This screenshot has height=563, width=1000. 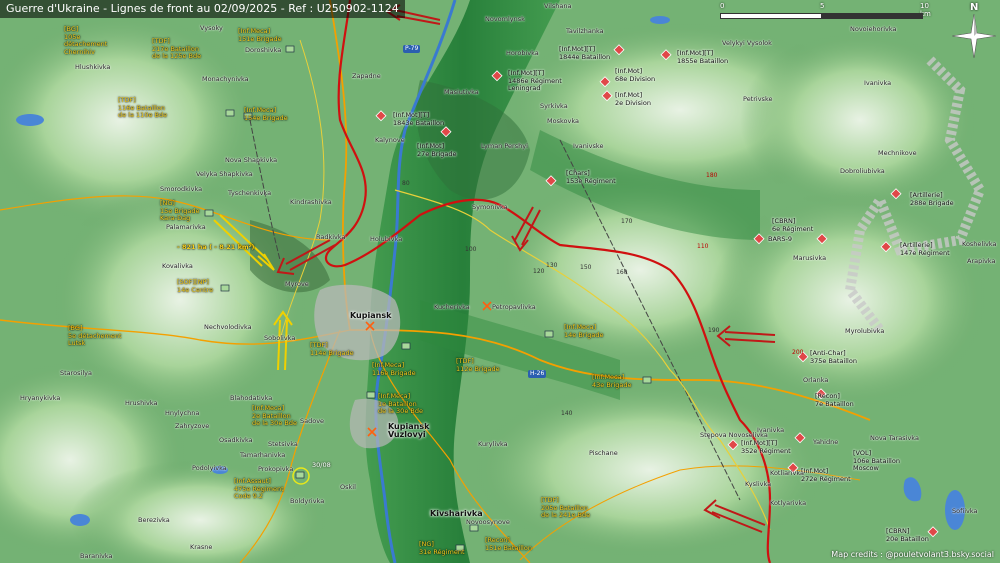 What do you see at coordinates (758, 99) in the screenshot?
I see `town-label: Petrivske` at bounding box center [758, 99].